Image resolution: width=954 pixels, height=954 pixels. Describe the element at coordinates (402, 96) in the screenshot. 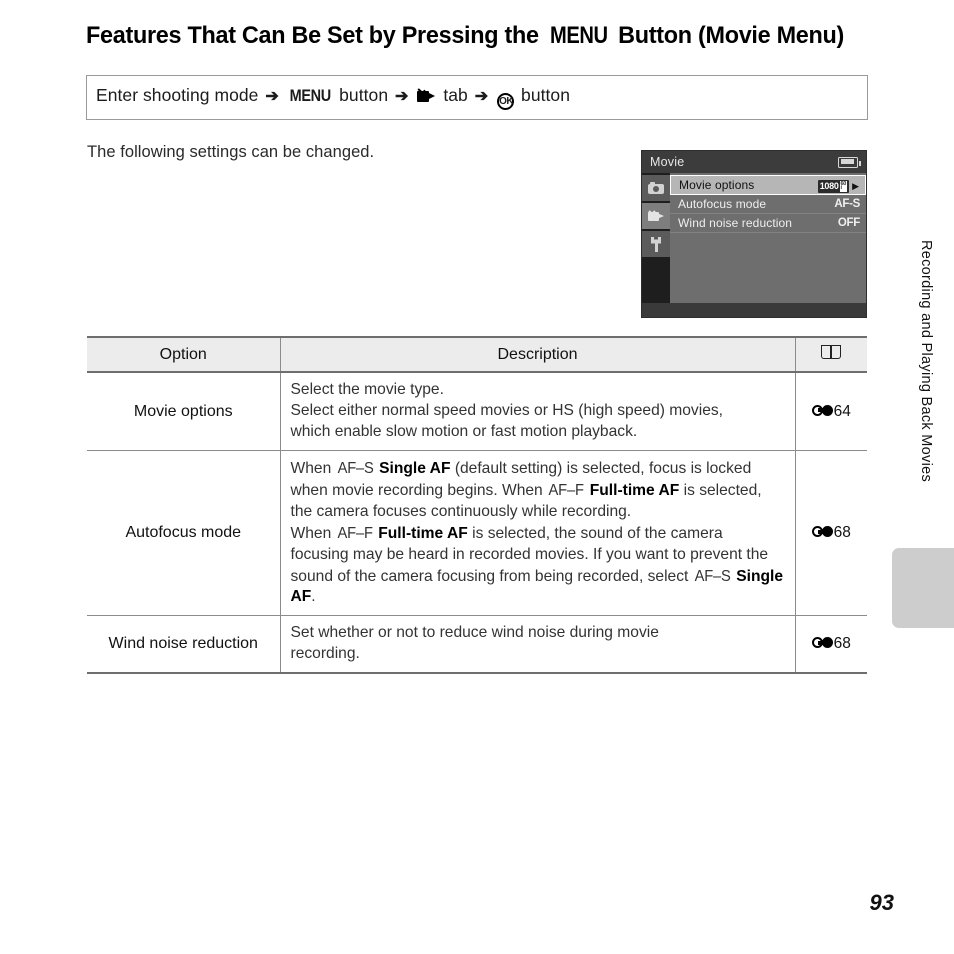

I see `arrow-icon-2: ➔` at that location.